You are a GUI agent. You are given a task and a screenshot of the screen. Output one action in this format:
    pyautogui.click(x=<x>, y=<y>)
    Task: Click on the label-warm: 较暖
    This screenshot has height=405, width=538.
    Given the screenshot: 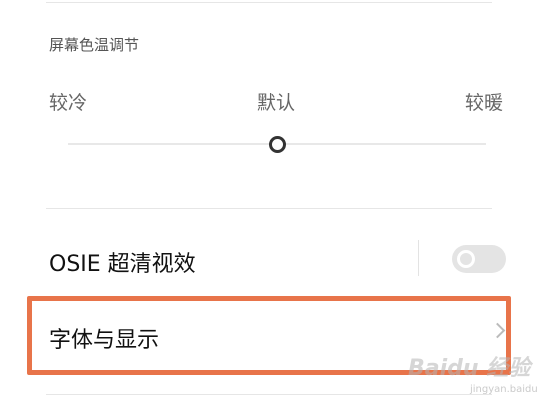 What is the action you would take?
    pyautogui.click(x=484, y=103)
    